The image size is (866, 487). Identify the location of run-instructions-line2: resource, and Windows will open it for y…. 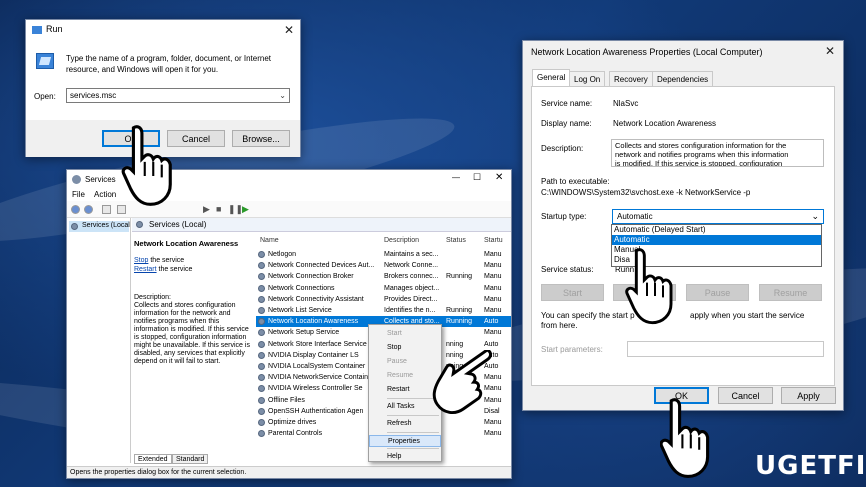
(142, 69).